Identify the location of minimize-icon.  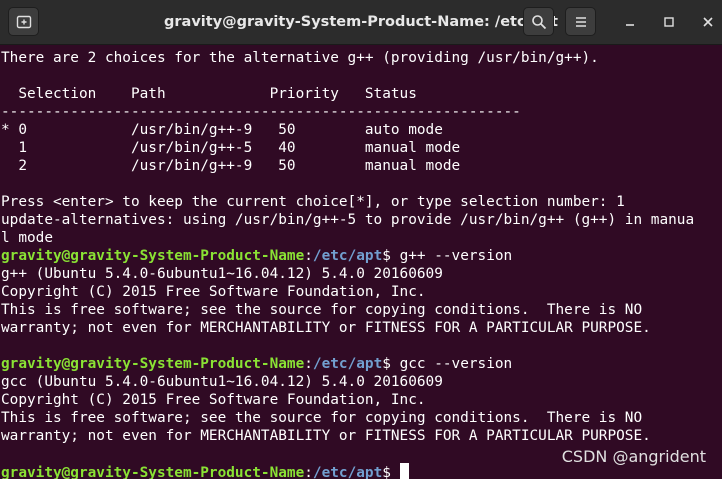
(630, 25).